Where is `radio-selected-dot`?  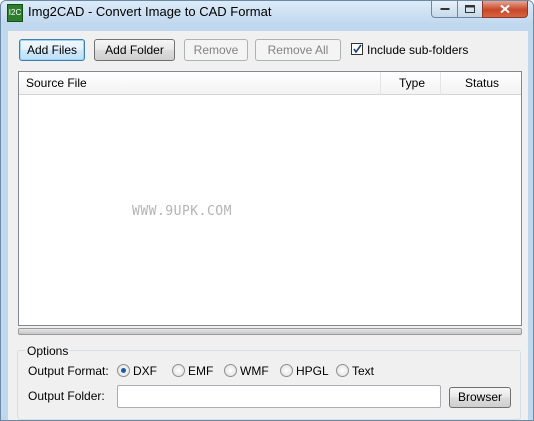
radio-selected-dot is located at coordinates (123, 370).